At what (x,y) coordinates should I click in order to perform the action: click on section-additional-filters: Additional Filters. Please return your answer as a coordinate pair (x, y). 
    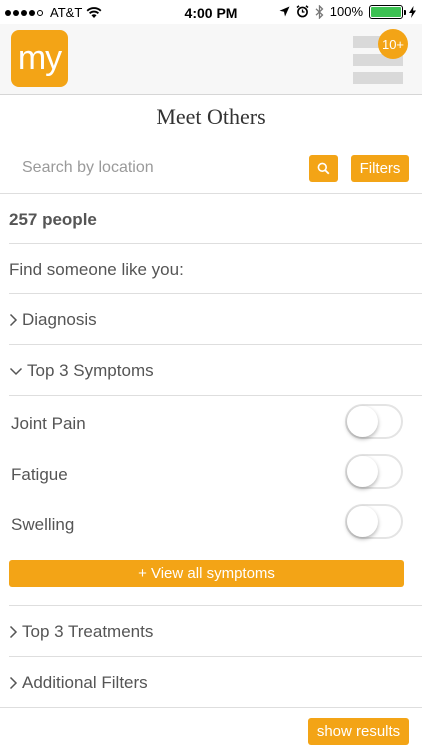
    Looking at the image, I should click on (78, 683).